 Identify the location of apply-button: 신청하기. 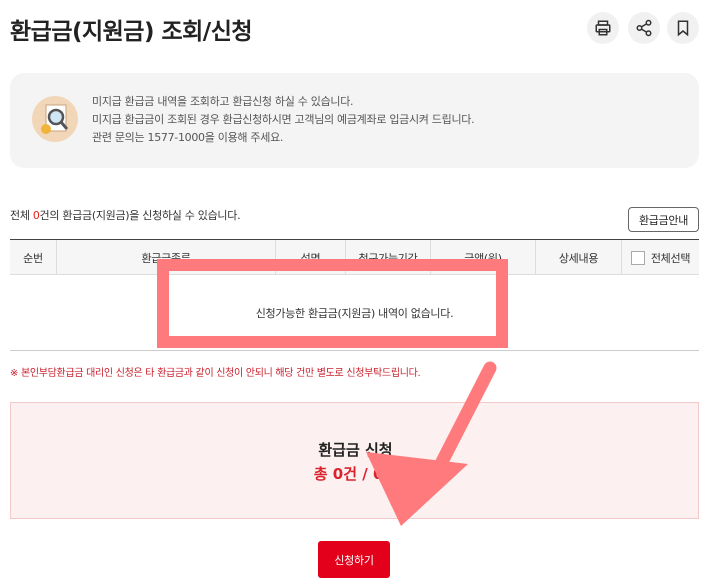
(354, 559).